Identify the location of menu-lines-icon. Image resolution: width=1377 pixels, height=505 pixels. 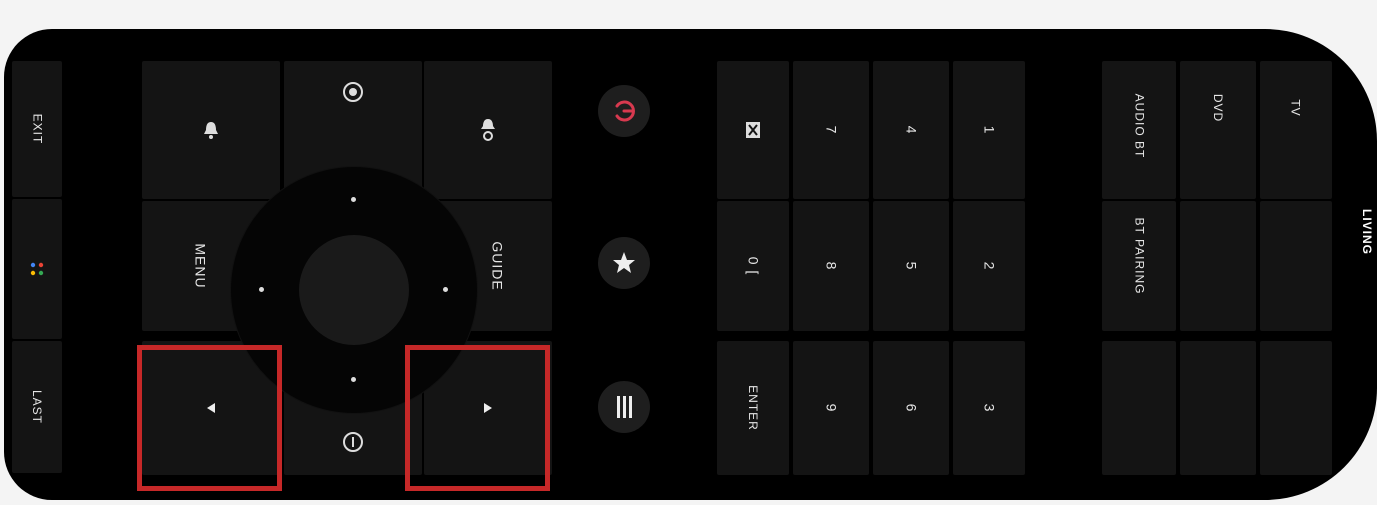
(624, 407).